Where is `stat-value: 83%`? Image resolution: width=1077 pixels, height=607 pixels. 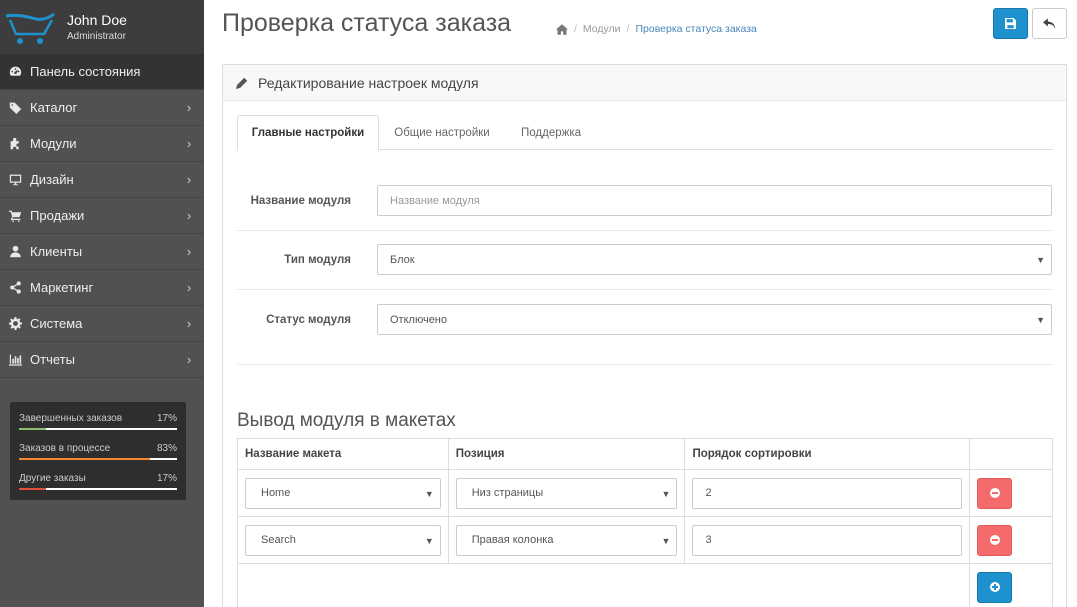
stat-value: 83% is located at coordinates (166, 448).